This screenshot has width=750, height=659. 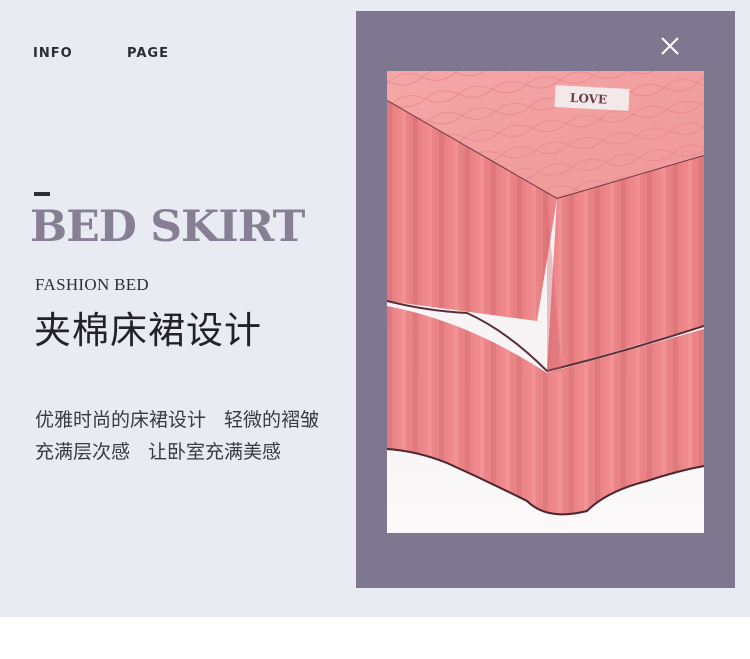 I want to click on description-line-2: 充满层次感 让卧室充满美感, so click(x=177, y=452).